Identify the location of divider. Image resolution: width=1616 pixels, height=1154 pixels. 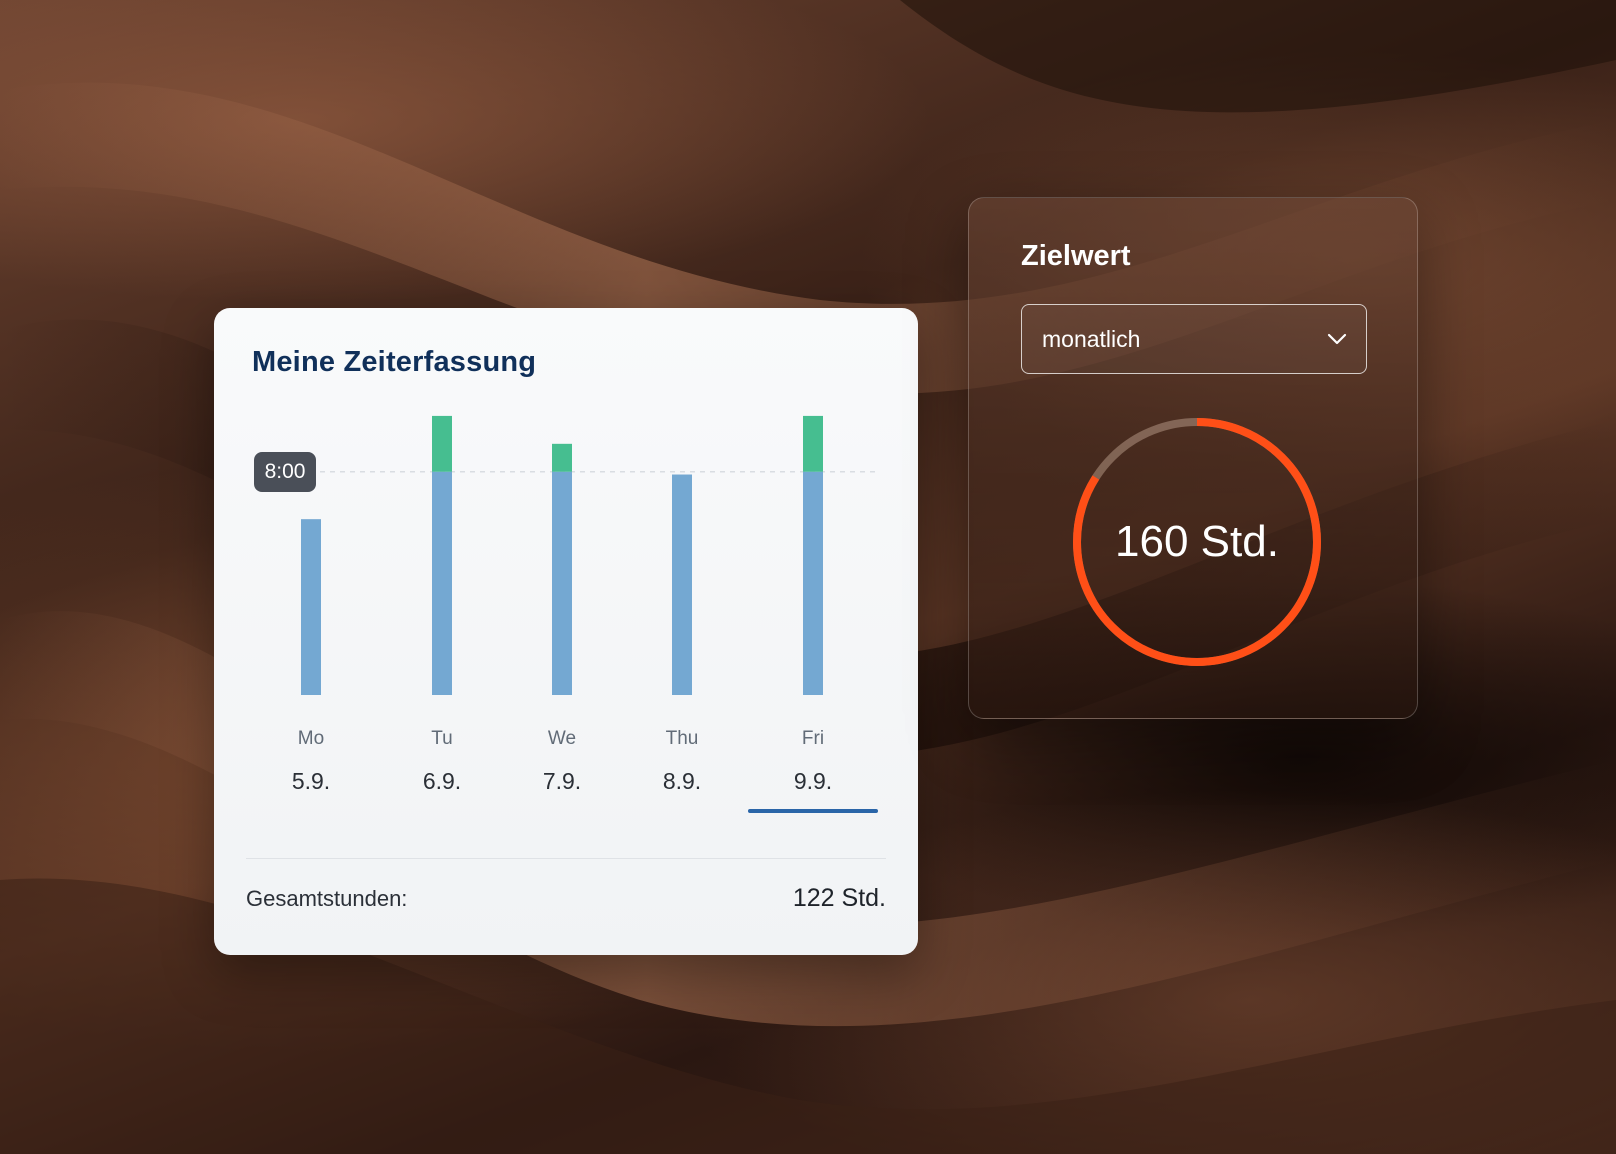
(566, 858).